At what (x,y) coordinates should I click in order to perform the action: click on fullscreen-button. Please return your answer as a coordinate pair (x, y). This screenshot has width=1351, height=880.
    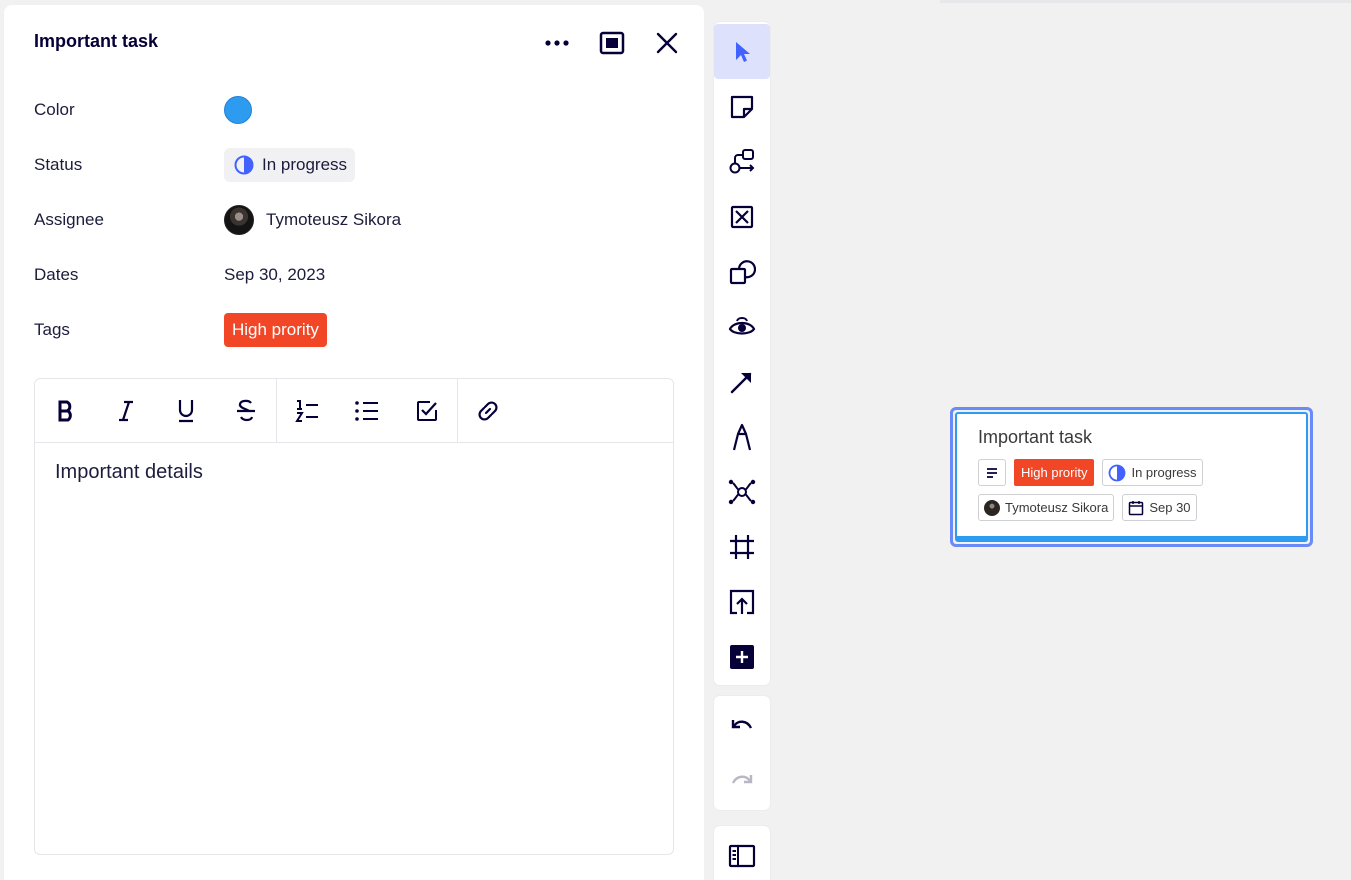
    Looking at the image, I should click on (612, 43).